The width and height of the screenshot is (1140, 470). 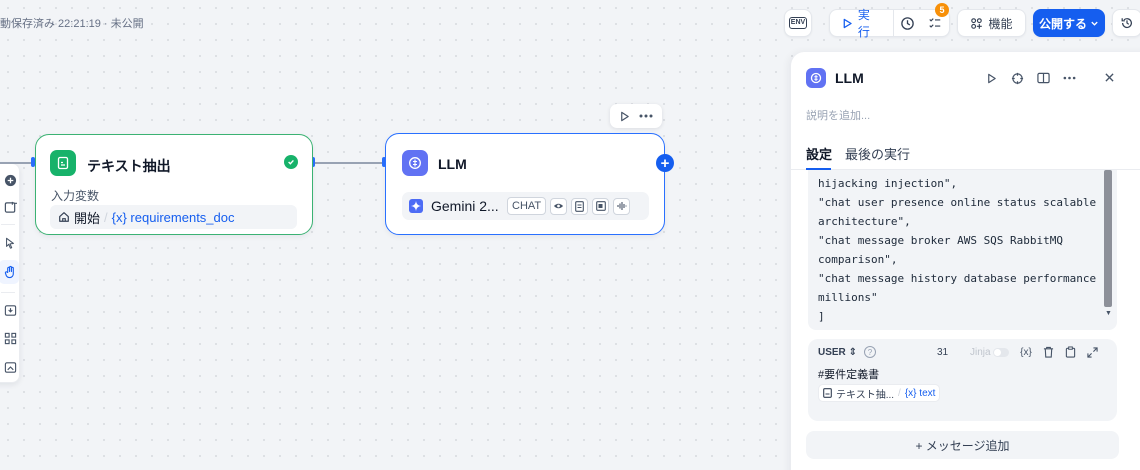 What do you see at coordinates (1000, 352) in the screenshot?
I see `toggle-switch` at bounding box center [1000, 352].